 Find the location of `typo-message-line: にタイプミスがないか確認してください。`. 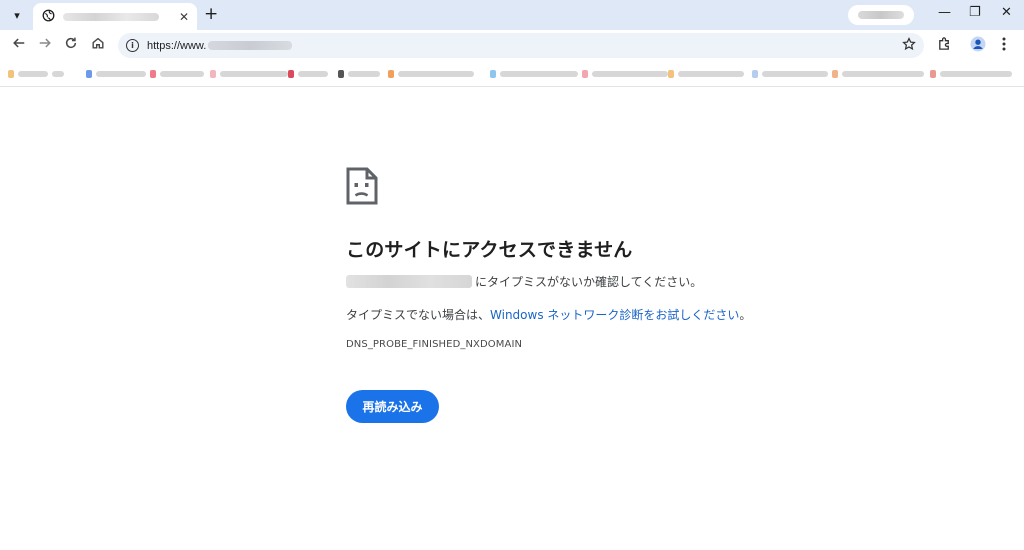

typo-message-line: にタイプミスがないか確認してください。 is located at coordinates (524, 281).